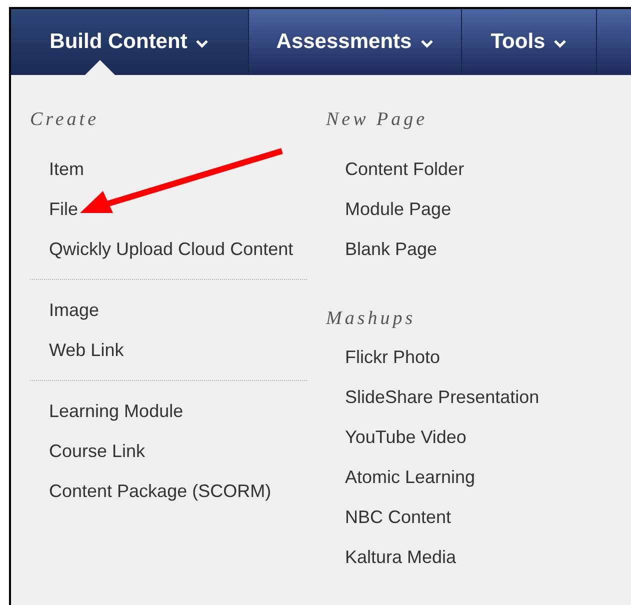 This screenshot has height=605, width=631. What do you see at coordinates (74, 310) in the screenshot?
I see `menu-item: Image` at bounding box center [74, 310].